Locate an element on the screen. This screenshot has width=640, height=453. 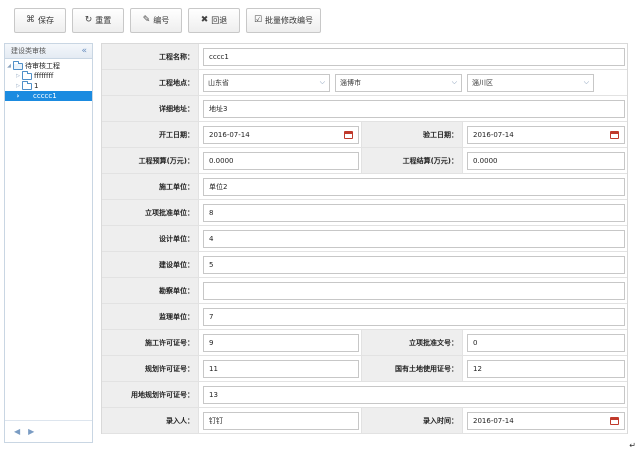
rollback-label: 回退 is located at coordinates (219, 20).